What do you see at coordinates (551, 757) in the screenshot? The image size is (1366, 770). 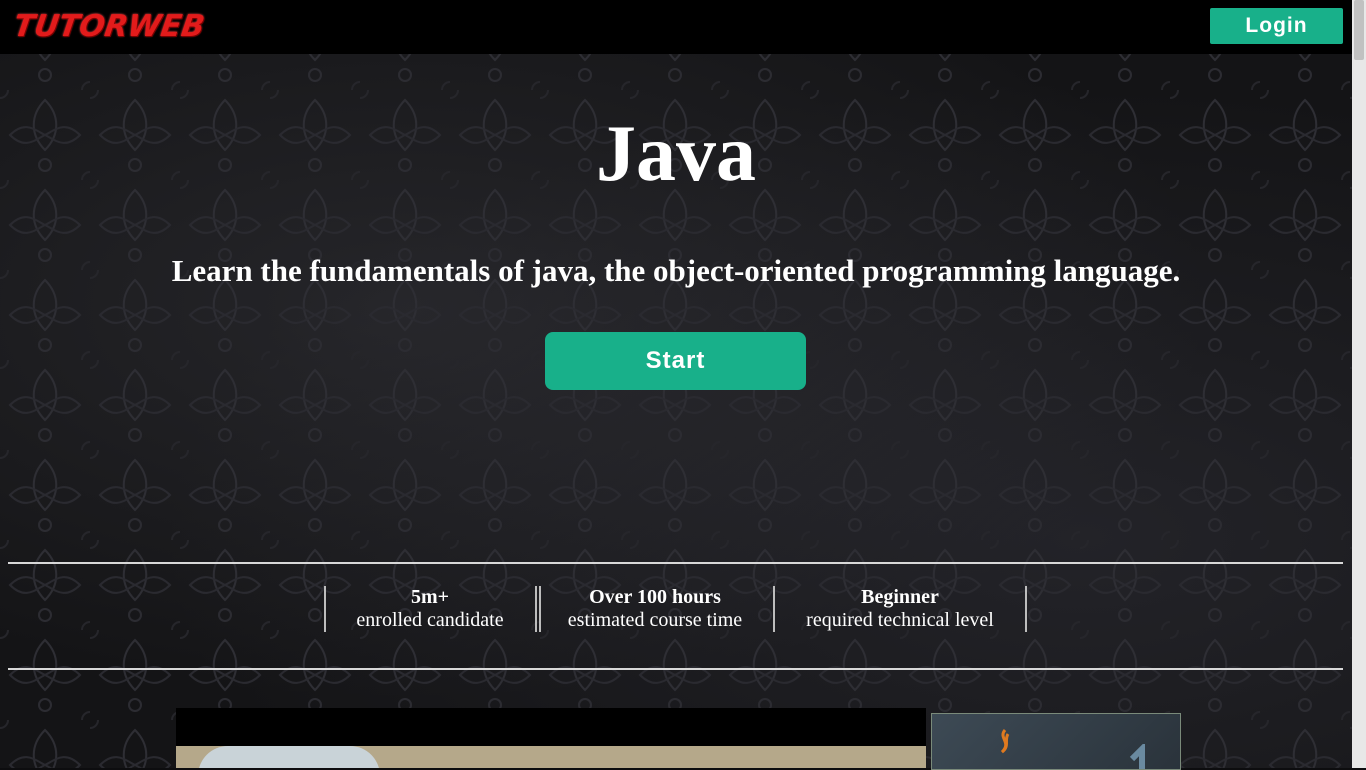 I see `course-image` at bounding box center [551, 757].